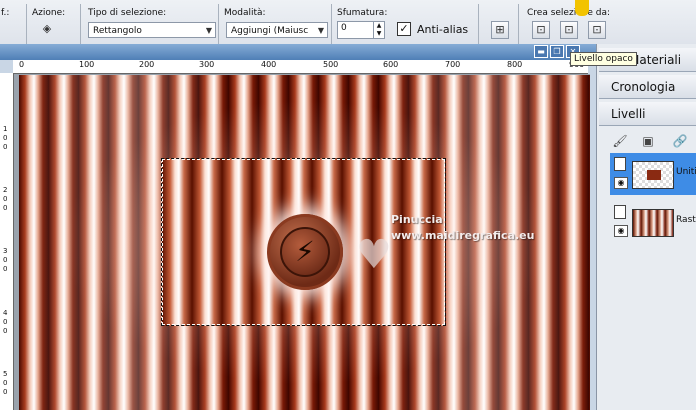 The image size is (696, 410). I want to click on selection-options-icon: ⊞, so click(500, 30).